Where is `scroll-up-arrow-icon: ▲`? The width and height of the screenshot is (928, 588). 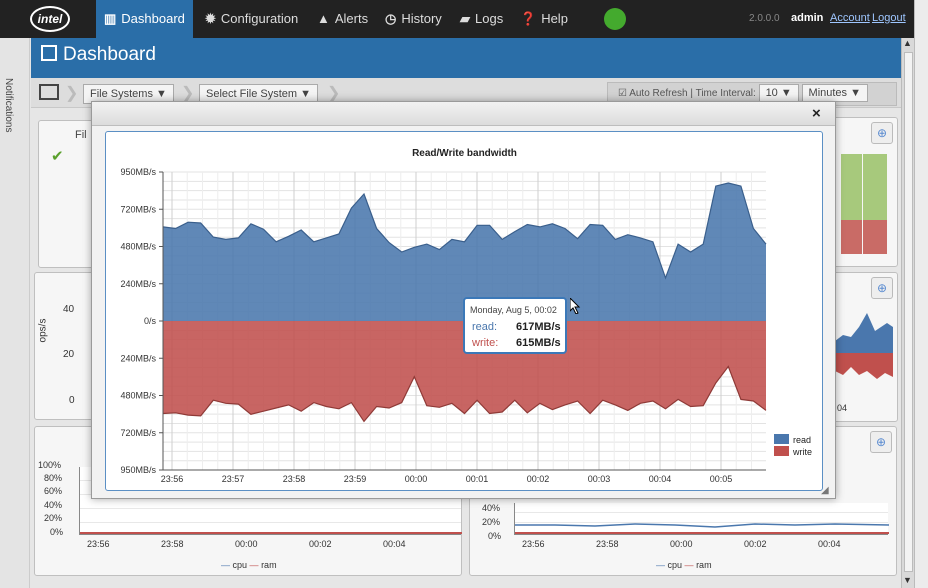 scroll-up-arrow-icon: ▲ is located at coordinates (907, 43).